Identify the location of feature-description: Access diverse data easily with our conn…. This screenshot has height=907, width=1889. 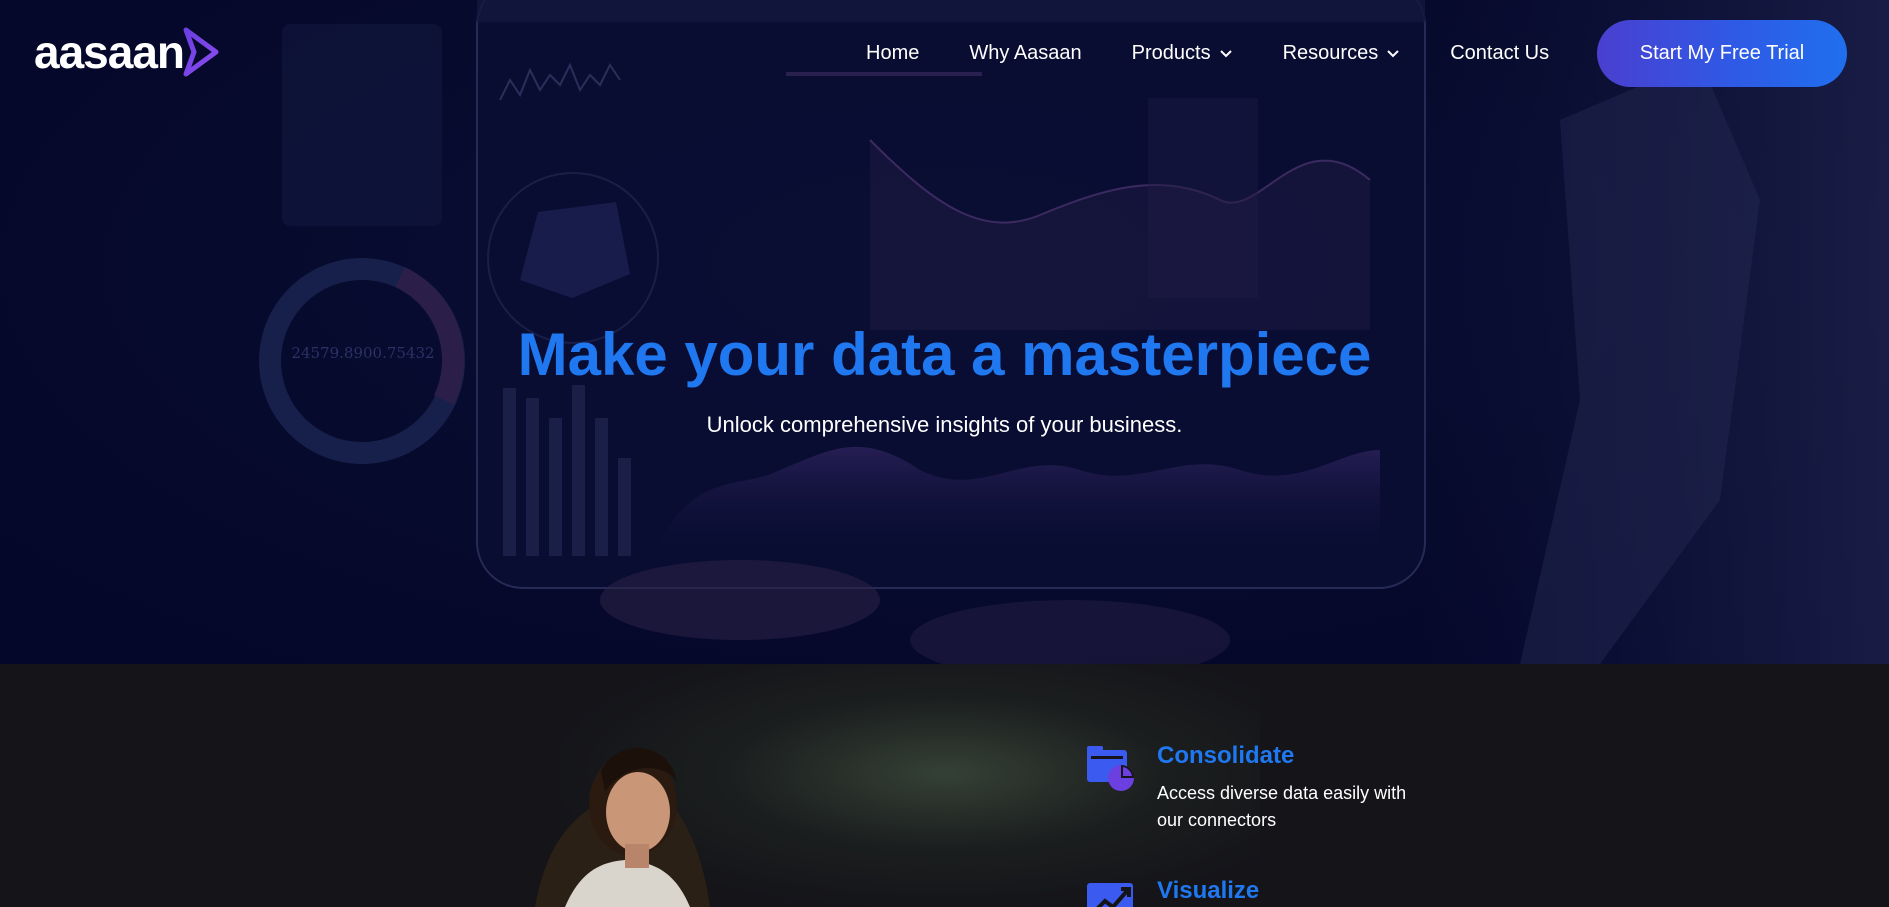
(1282, 806).